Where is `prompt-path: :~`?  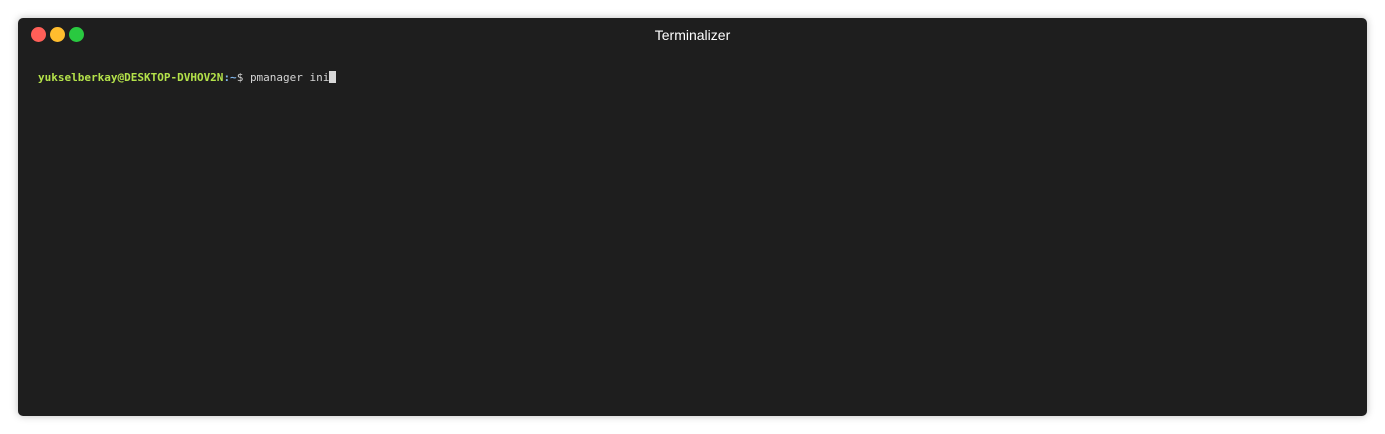 prompt-path: :~ is located at coordinates (230, 77).